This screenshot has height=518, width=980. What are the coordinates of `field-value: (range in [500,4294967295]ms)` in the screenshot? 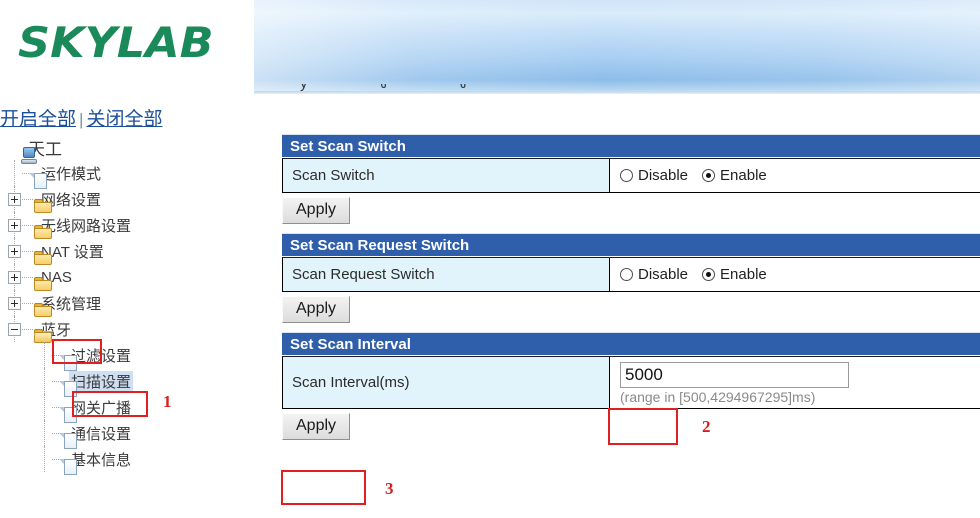 It's located at (795, 382).